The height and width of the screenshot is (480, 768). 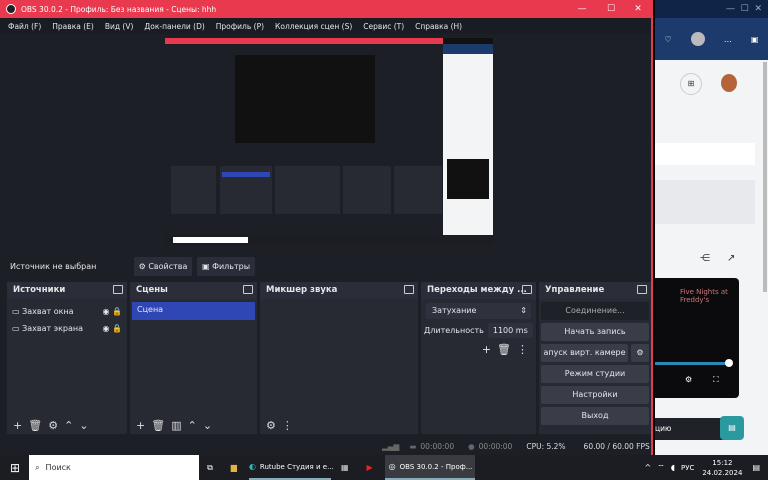 I want to click on menu-docks: Док-панели (D), so click(x=174, y=26).